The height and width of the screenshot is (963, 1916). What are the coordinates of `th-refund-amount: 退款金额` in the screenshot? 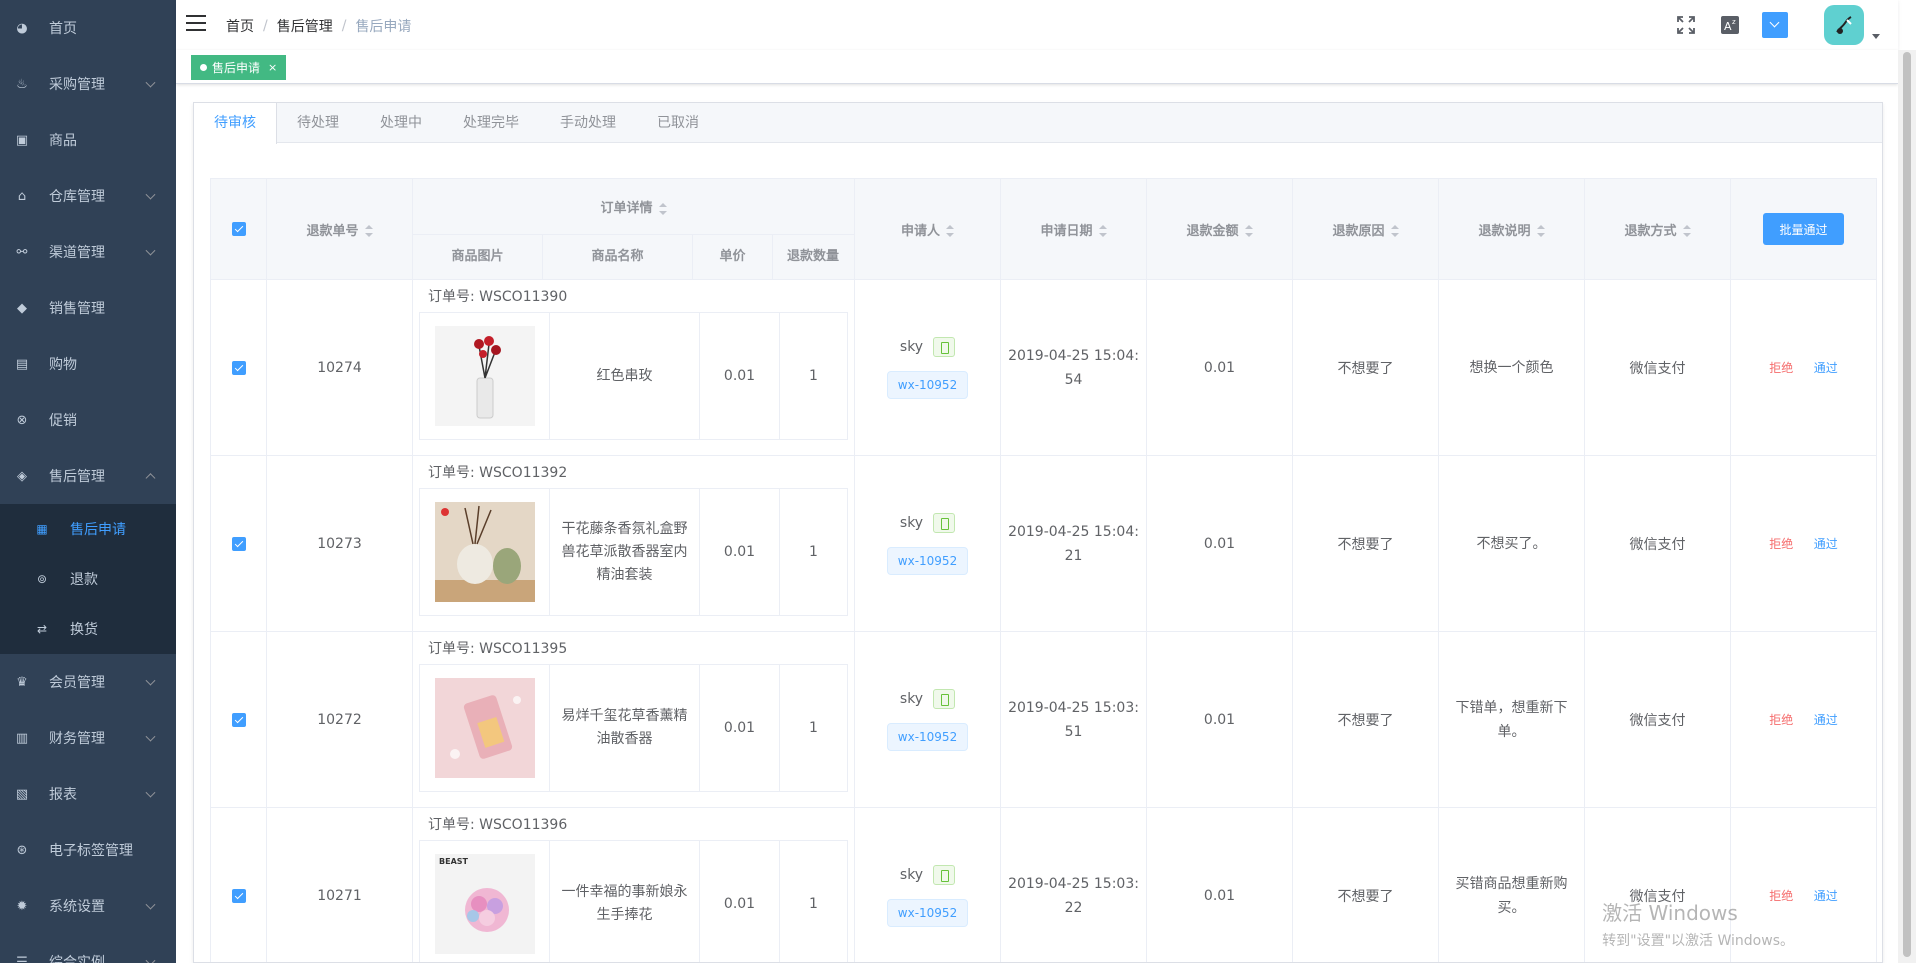 It's located at (1219, 229).